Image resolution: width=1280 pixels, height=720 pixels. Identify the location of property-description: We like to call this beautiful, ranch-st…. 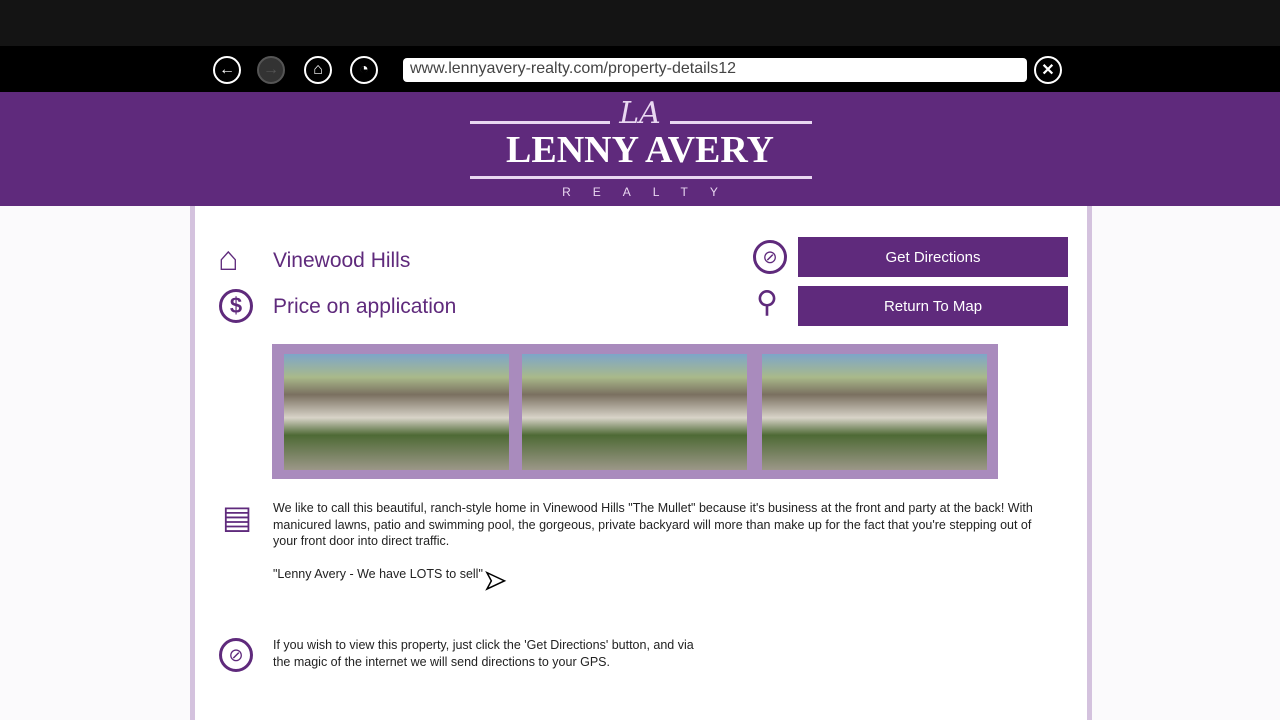
(653, 524).